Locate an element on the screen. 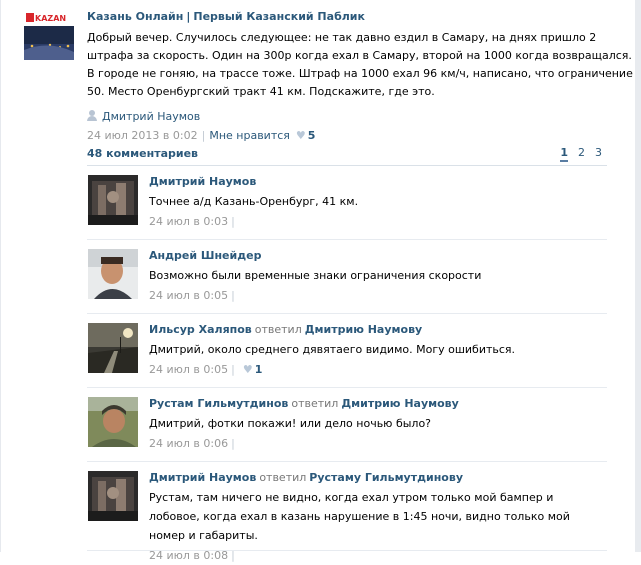 This screenshot has width=641, height=565. logo-text: KAZAN is located at coordinates (50, 18).